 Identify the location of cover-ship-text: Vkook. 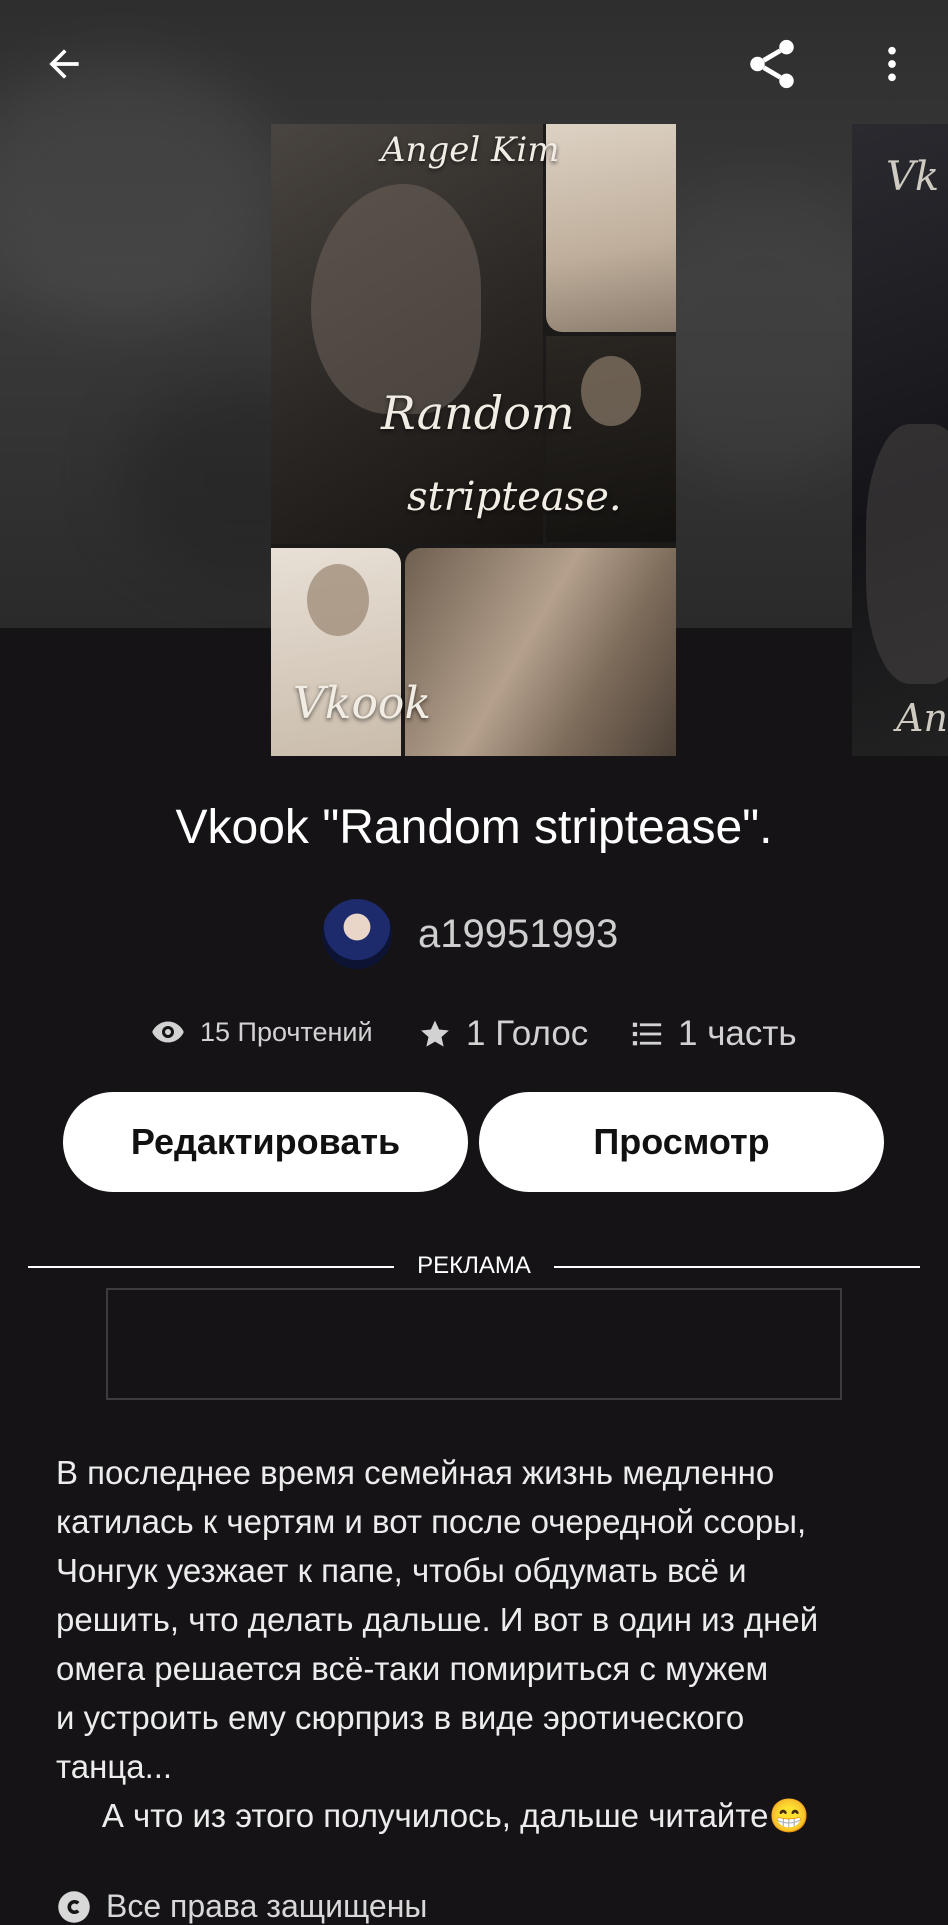
(362, 703).